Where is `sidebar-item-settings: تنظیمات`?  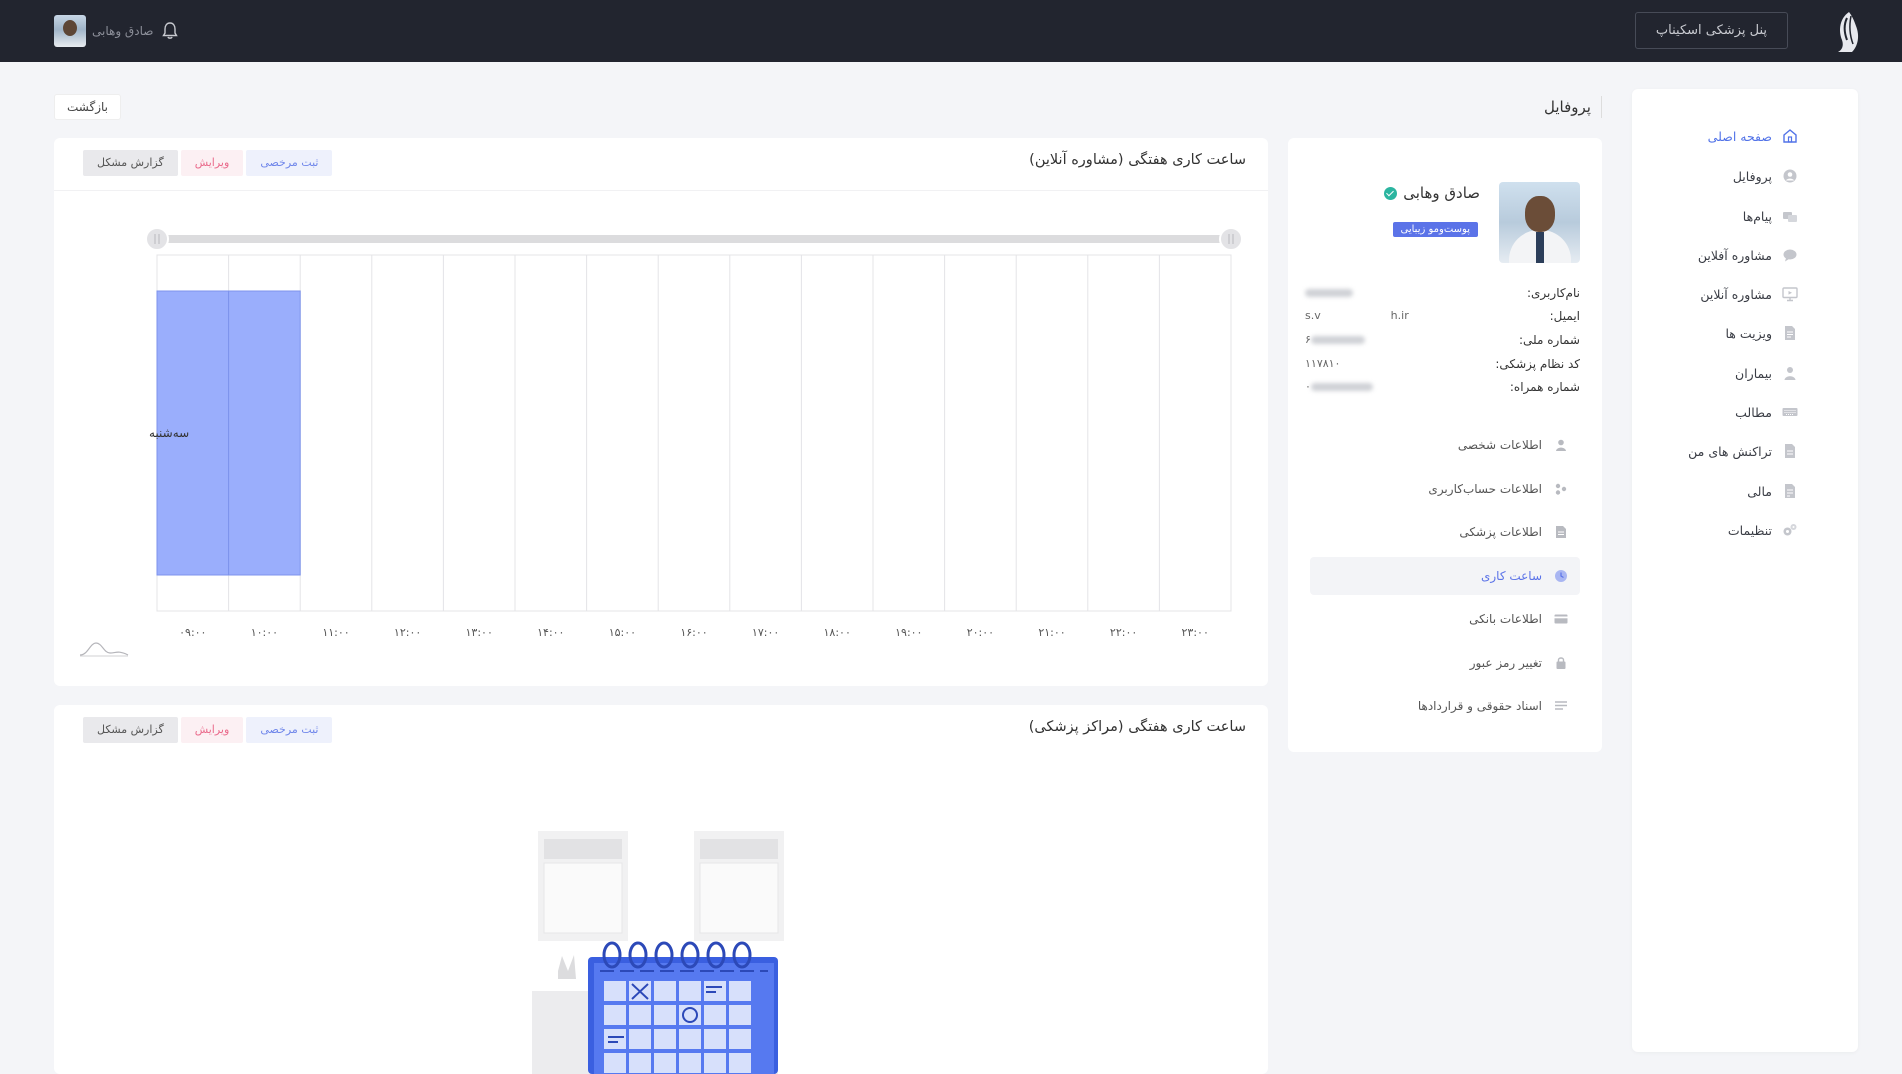 sidebar-item-settings: تنظیمات is located at coordinates (1763, 530).